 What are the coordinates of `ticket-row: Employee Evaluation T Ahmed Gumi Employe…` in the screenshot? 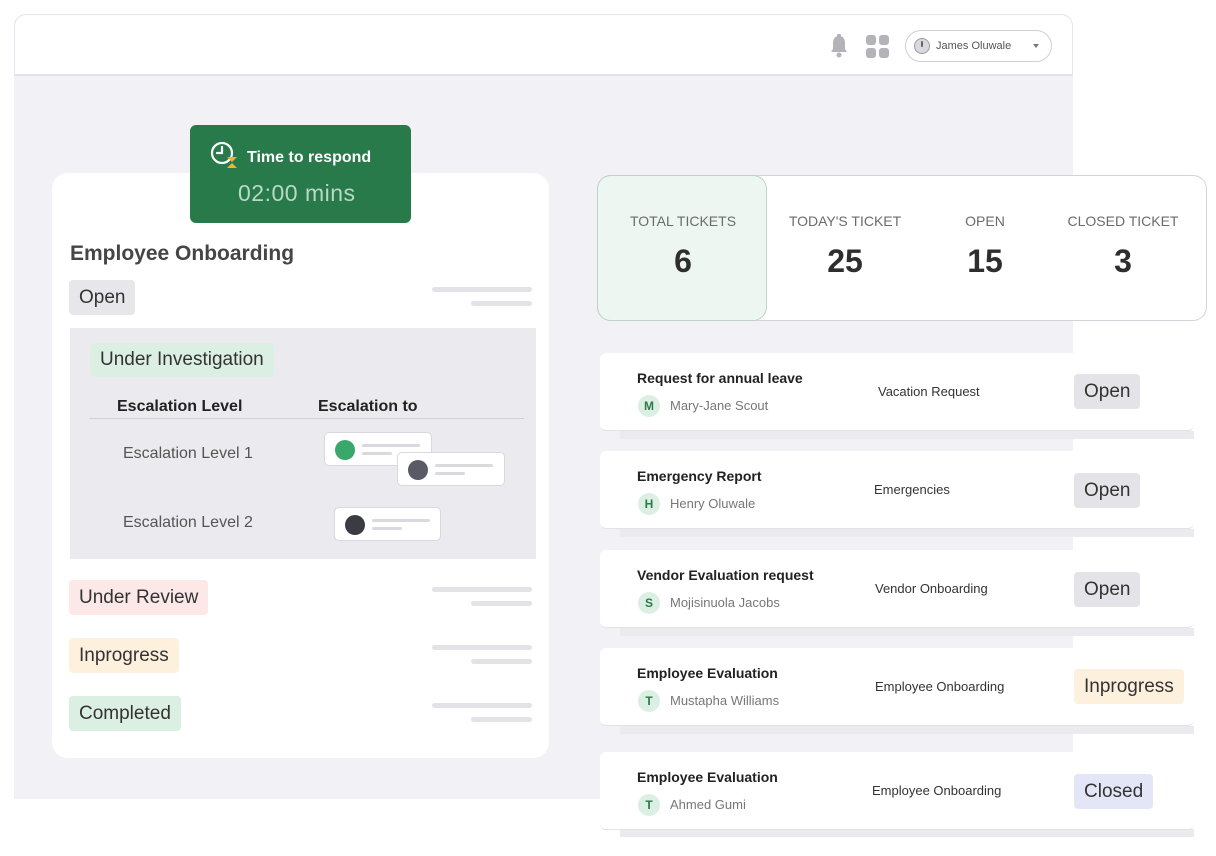 It's located at (897, 791).